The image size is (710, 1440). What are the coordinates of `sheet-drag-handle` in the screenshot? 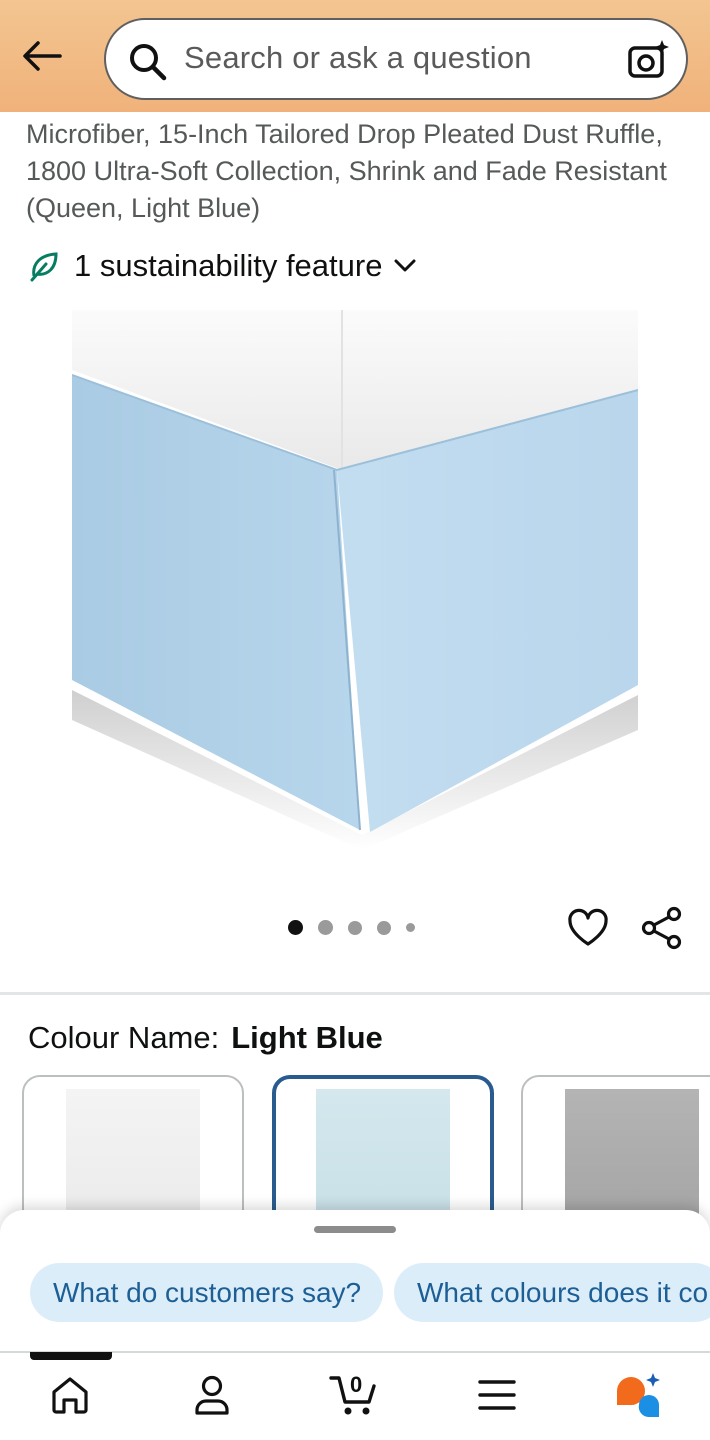 It's located at (355, 1229).